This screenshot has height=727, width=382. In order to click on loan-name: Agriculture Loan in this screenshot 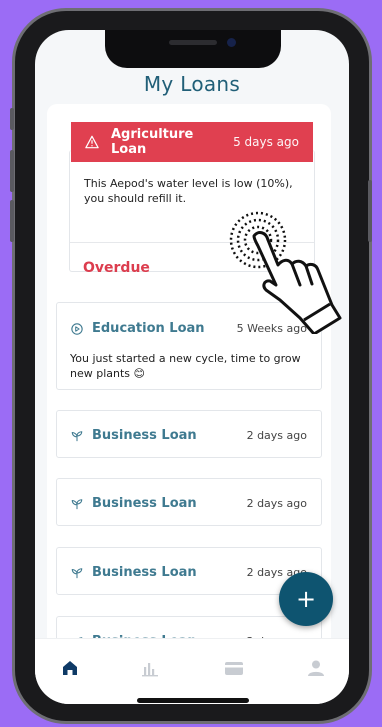, I will do `click(152, 142)`.